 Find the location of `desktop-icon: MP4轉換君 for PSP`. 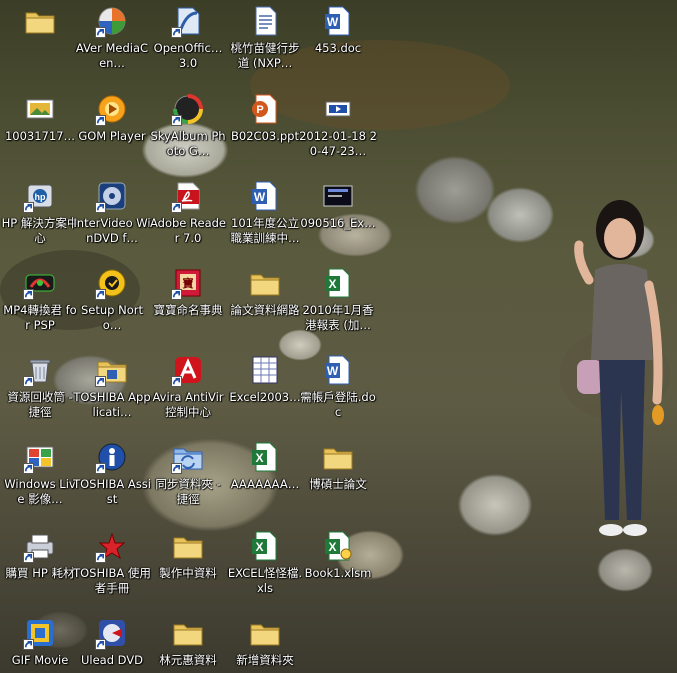

desktop-icon: MP4轉換君 for PSP is located at coordinates (40, 303).